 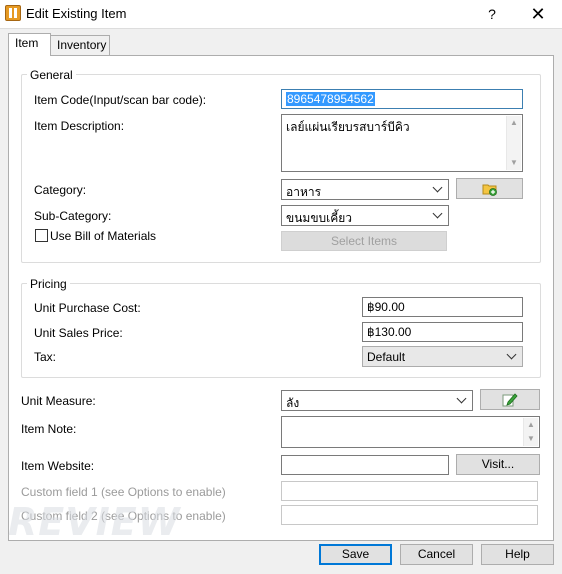 What do you see at coordinates (58, 466) in the screenshot?
I see `item-website-label: Item Website:` at bounding box center [58, 466].